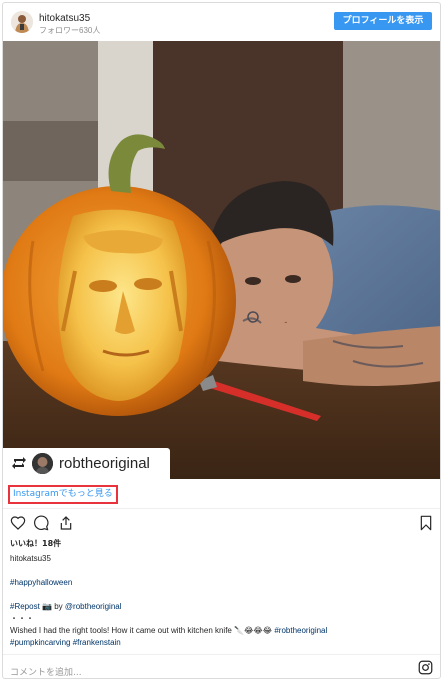  I want to click on repost-icon, so click(19, 463).